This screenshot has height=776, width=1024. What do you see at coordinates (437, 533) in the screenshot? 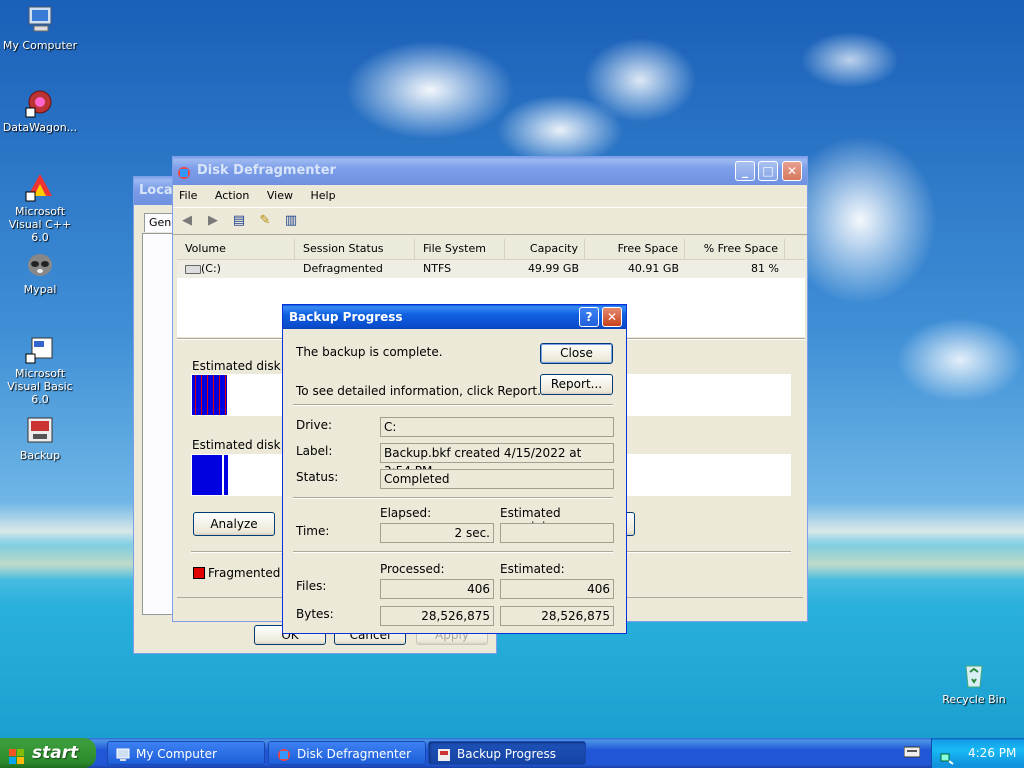
I see `elapsed-field: 2 sec.` at bounding box center [437, 533].